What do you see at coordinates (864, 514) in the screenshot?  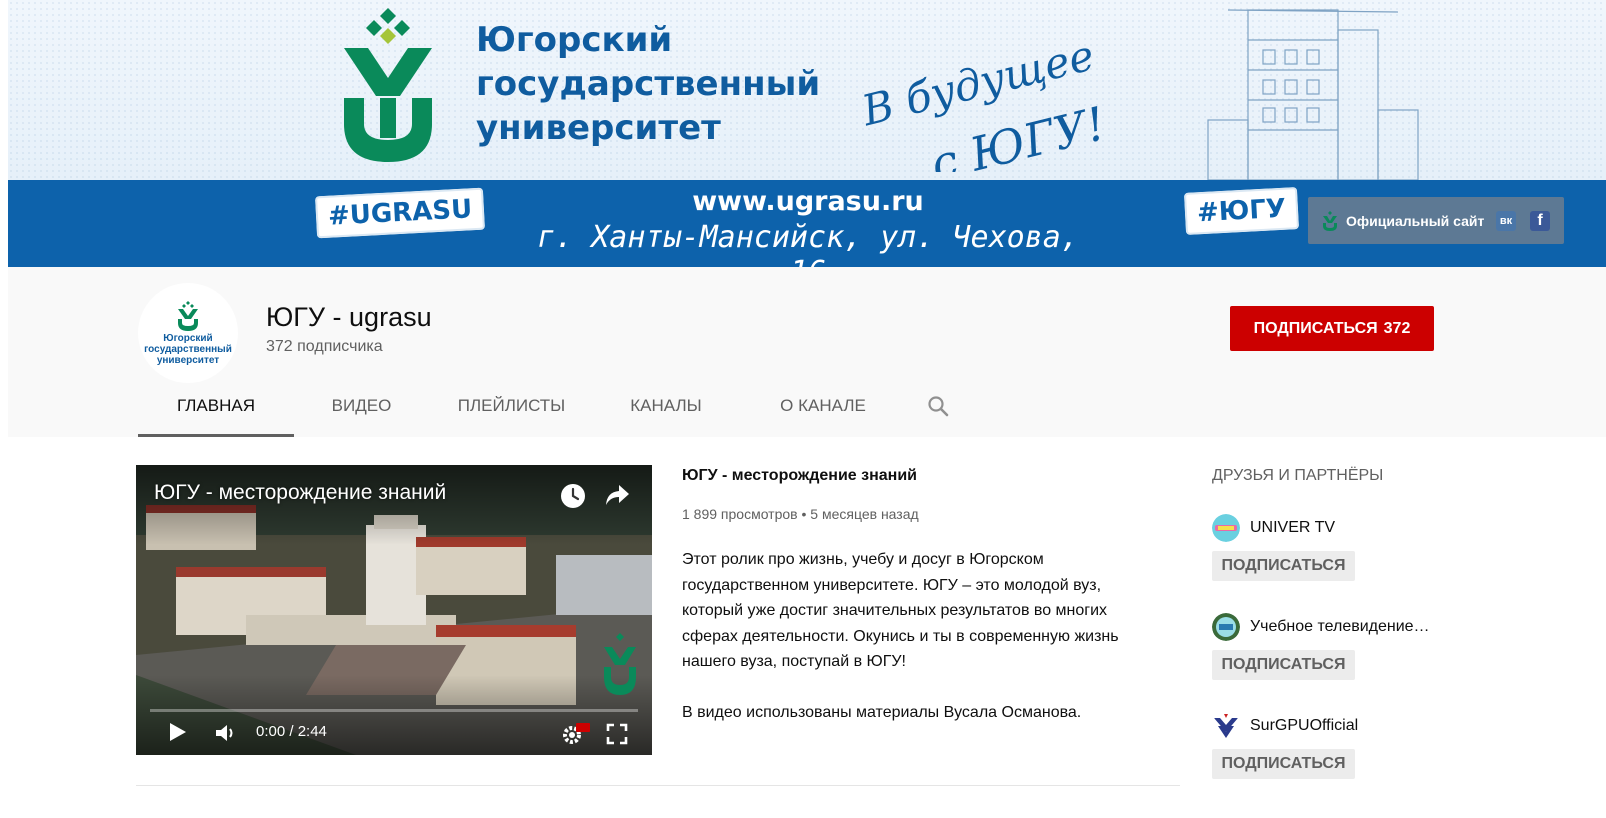 I see `video-age: 5 месяцев назад` at bounding box center [864, 514].